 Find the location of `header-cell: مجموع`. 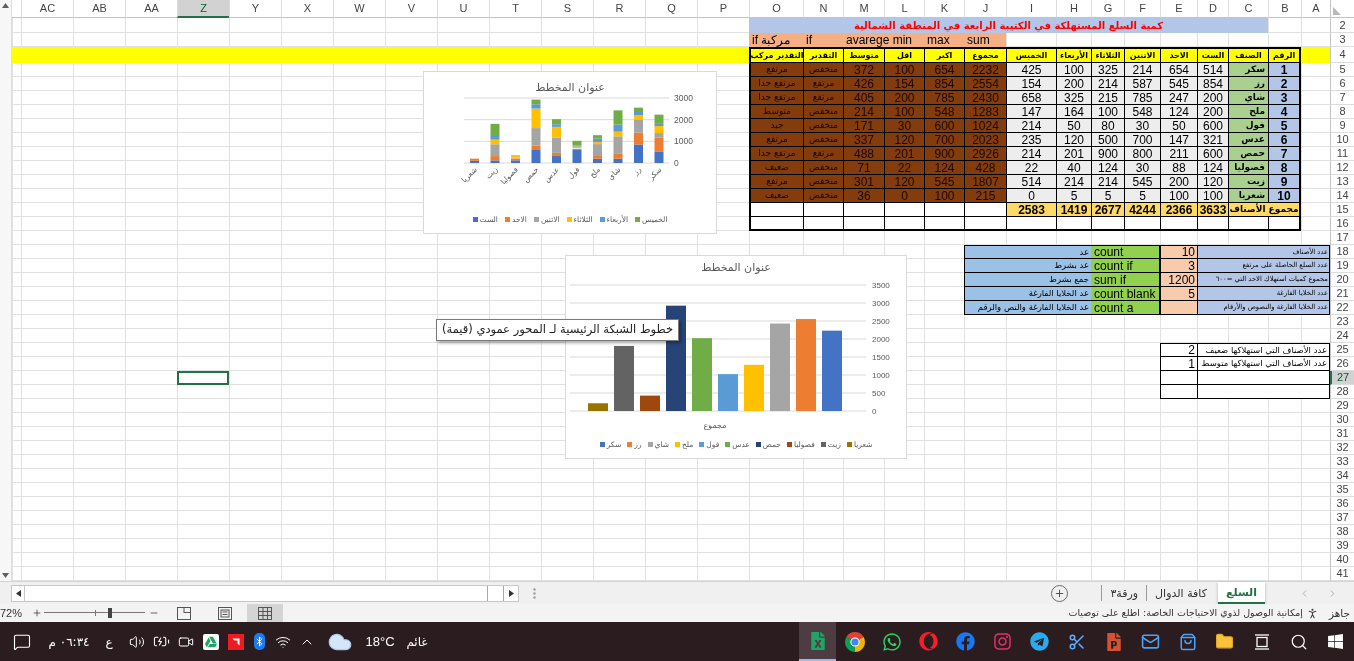

header-cell: مجموع is located at coordinates (985, 55).